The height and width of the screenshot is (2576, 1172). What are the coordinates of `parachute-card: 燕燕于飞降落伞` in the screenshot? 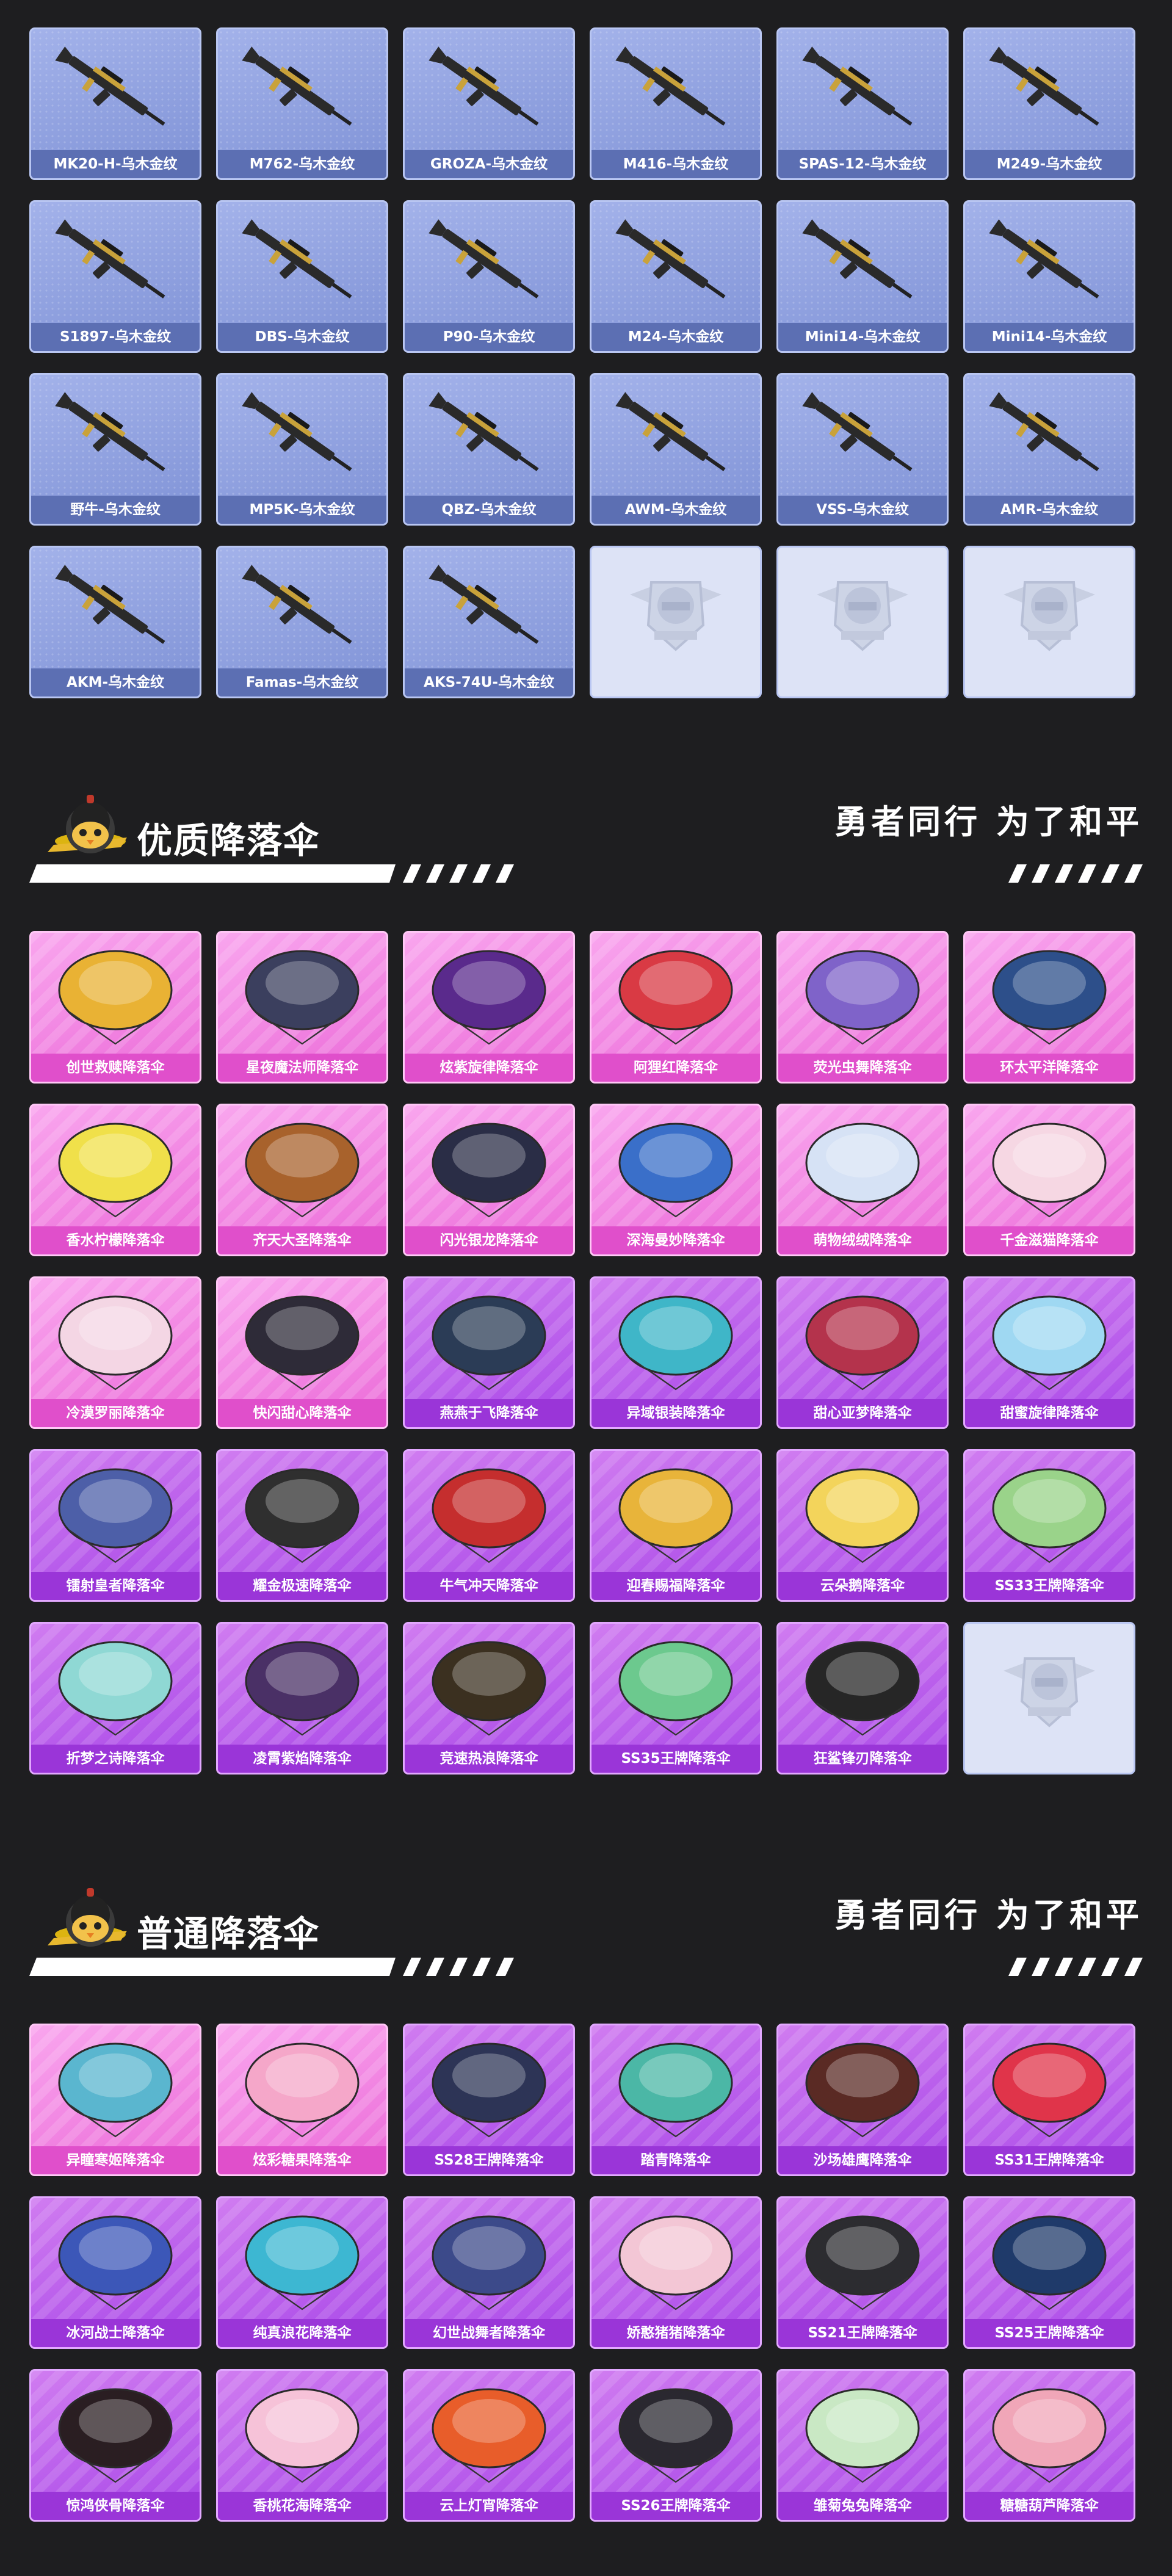 It's located at (489, 1352).